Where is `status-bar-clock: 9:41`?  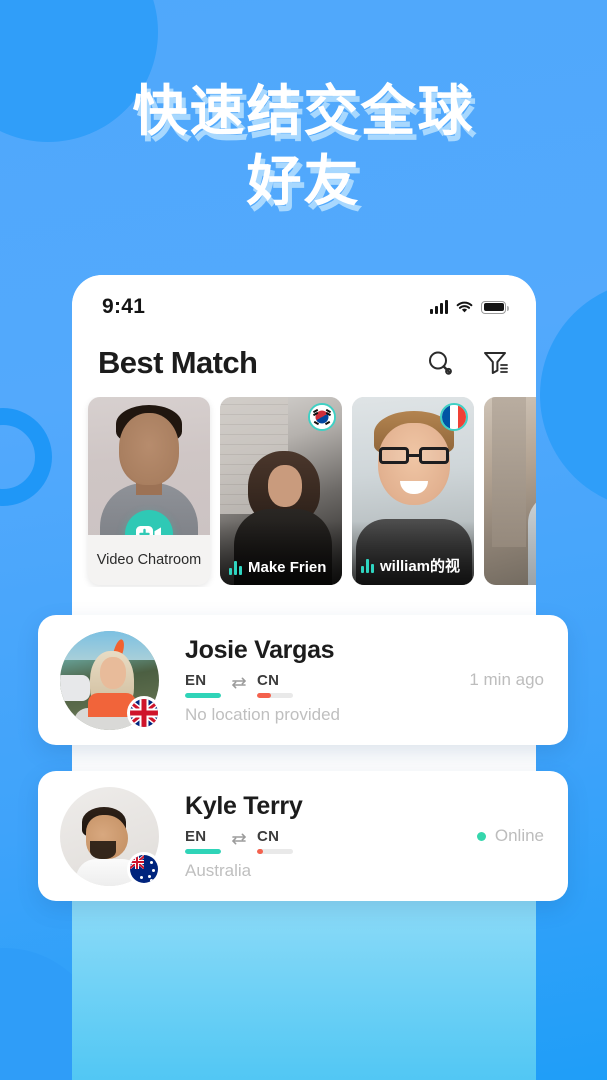
status-bar-clock: 9:41 is located at coordinates (124, 306).